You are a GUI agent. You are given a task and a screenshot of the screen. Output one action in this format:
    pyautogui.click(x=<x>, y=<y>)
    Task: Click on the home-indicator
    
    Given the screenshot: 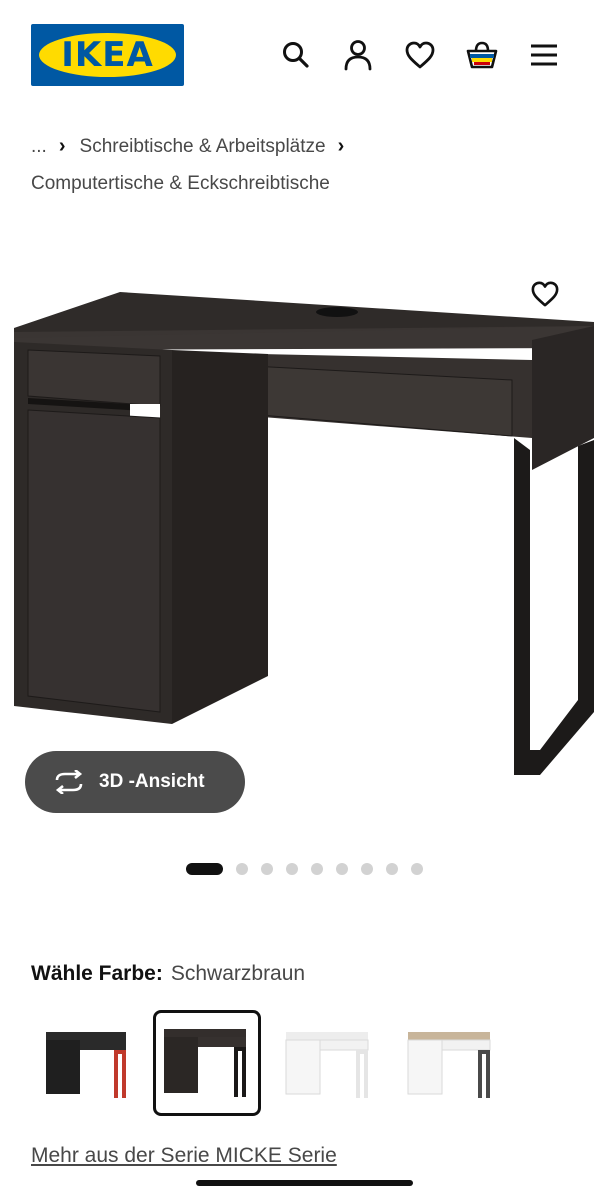 What is the action you would take?
    pyautogui.click(x=304, y=1183)
    